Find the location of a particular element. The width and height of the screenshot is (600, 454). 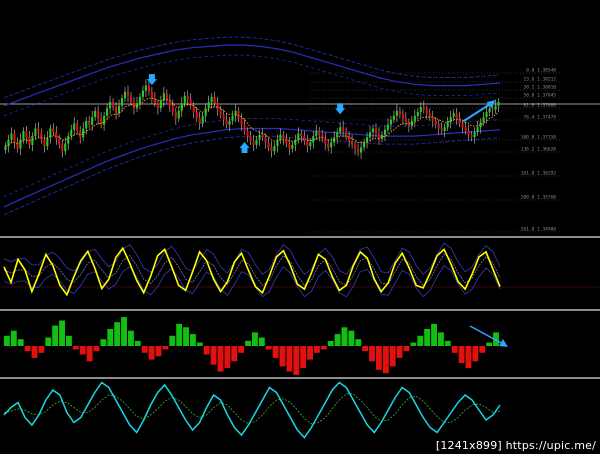

fib-label: 0.0 1.38540 is located at coordinates (541, 71).